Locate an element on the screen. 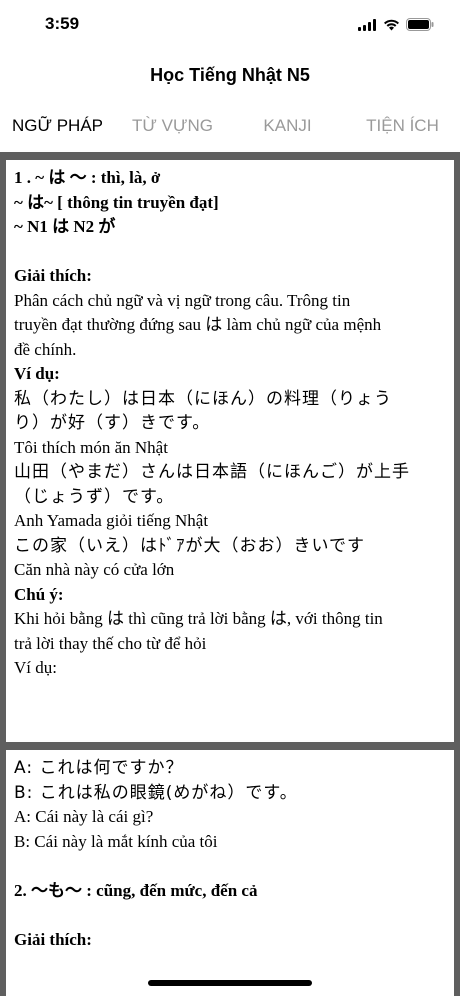 This screenshot has width=460, height=996. tab-kanji: KANJI is located at coordinates (287, 126).